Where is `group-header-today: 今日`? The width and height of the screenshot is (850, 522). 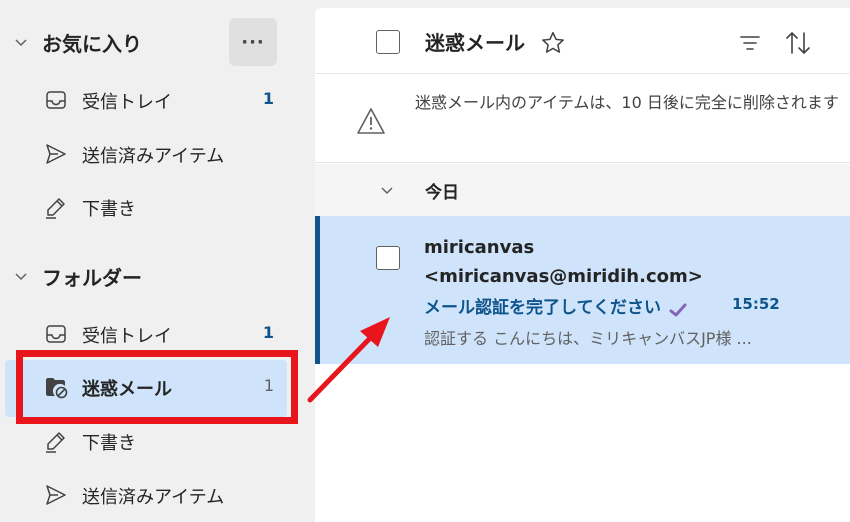 group-header-today: 今日 is located at coordinates (582, 190).